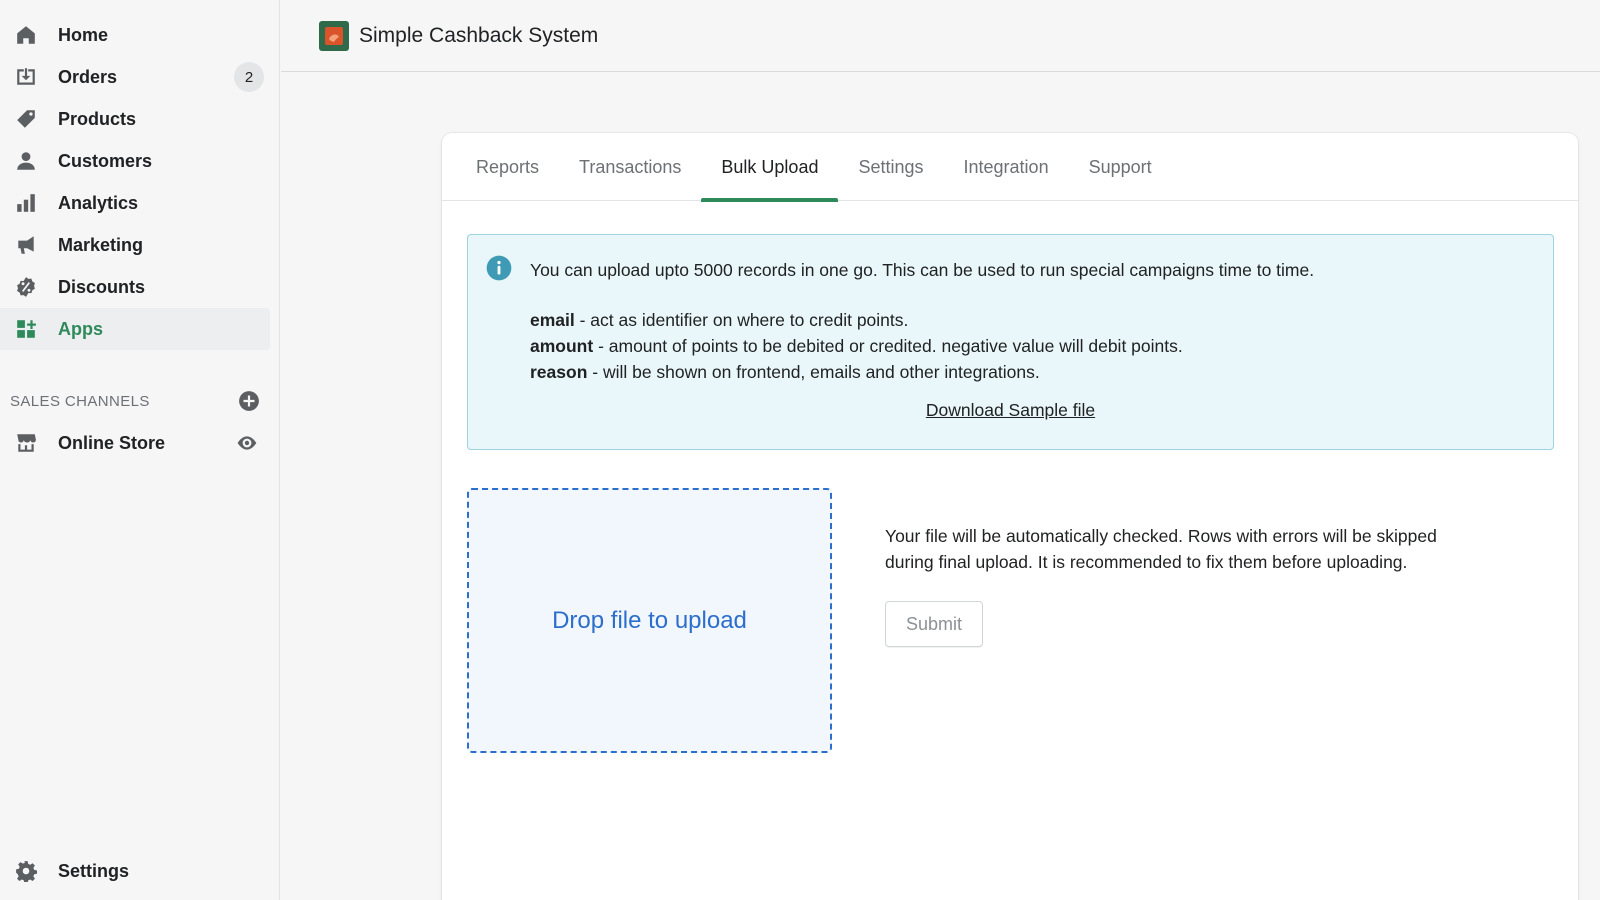 The image size is (1600, 900). I want to click on tab-integration: Integration, so click(1006, 167).